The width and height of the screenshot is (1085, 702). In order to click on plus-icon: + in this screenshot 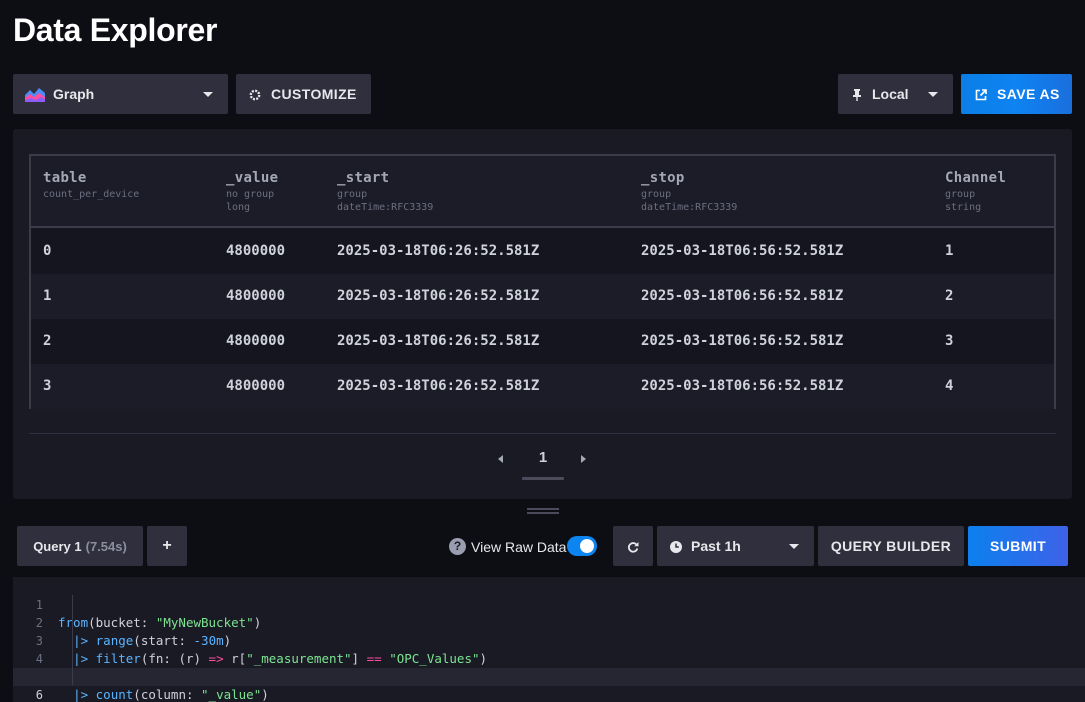, I will do `click(167, 545)`.